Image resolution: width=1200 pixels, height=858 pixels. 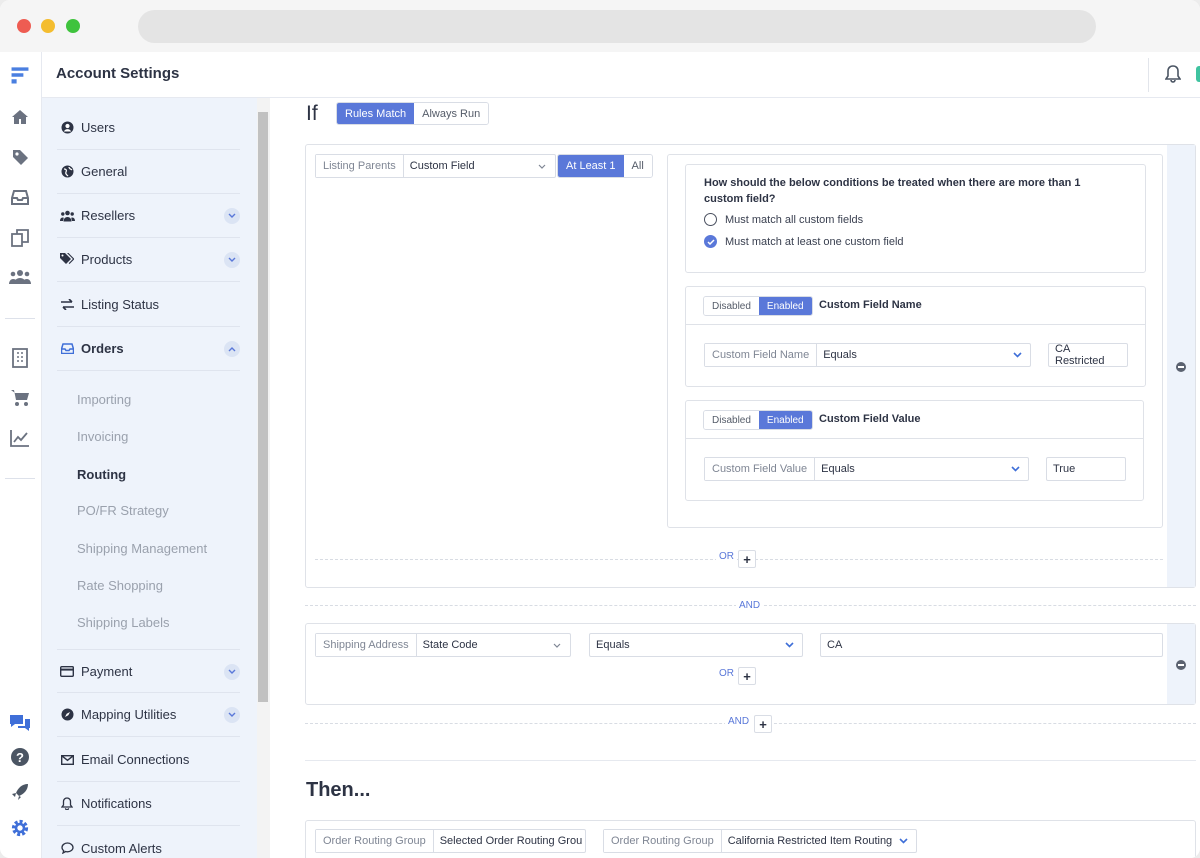 I want to click on field-value: California Restricted Item Routing, so click(x=810, y=841).